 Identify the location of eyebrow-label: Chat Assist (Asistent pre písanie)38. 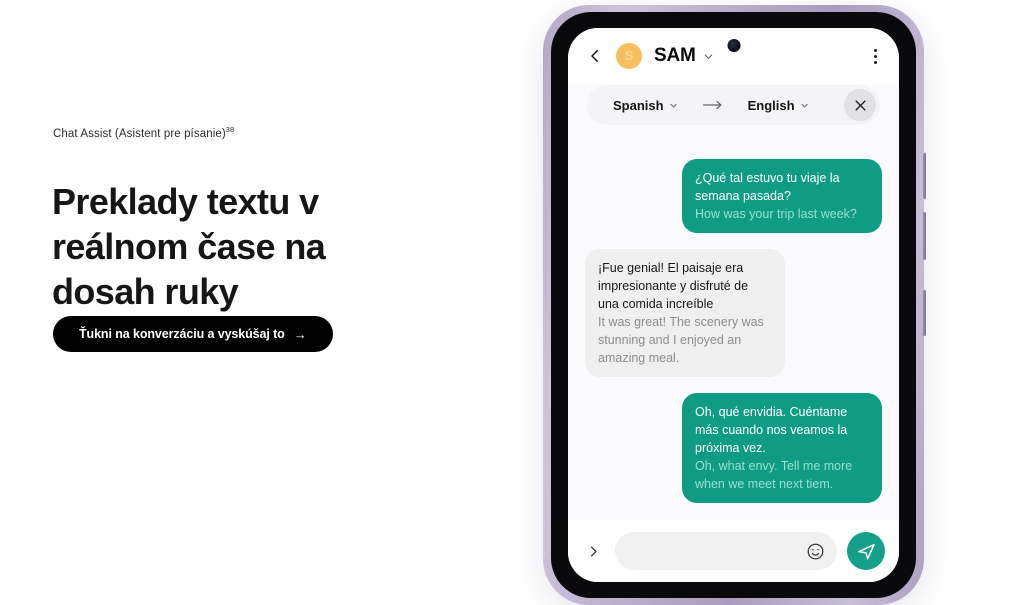
(143, 132).